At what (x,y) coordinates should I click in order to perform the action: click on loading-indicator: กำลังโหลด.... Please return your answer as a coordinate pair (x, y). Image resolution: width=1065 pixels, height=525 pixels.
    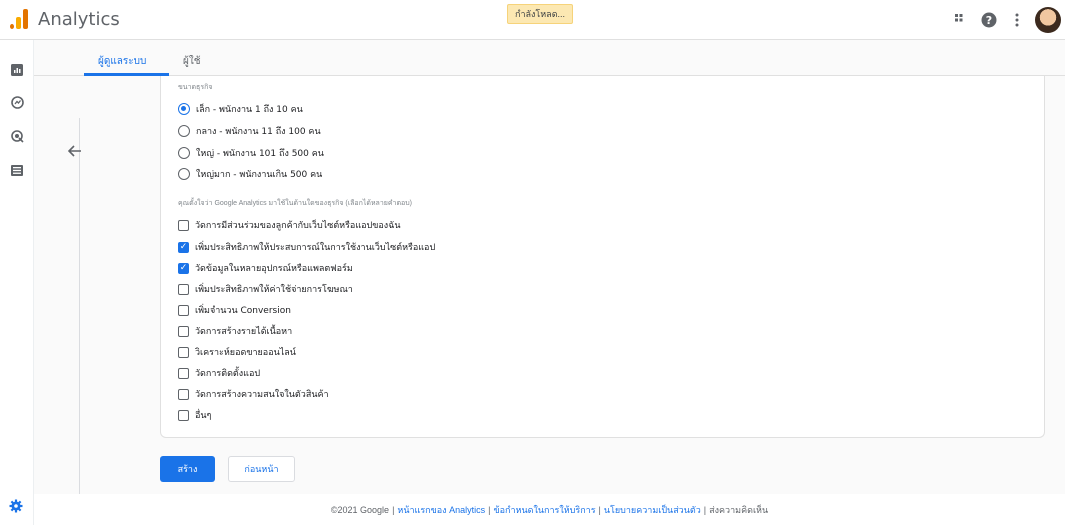
    Looking at the image, I should click on (540, 14).